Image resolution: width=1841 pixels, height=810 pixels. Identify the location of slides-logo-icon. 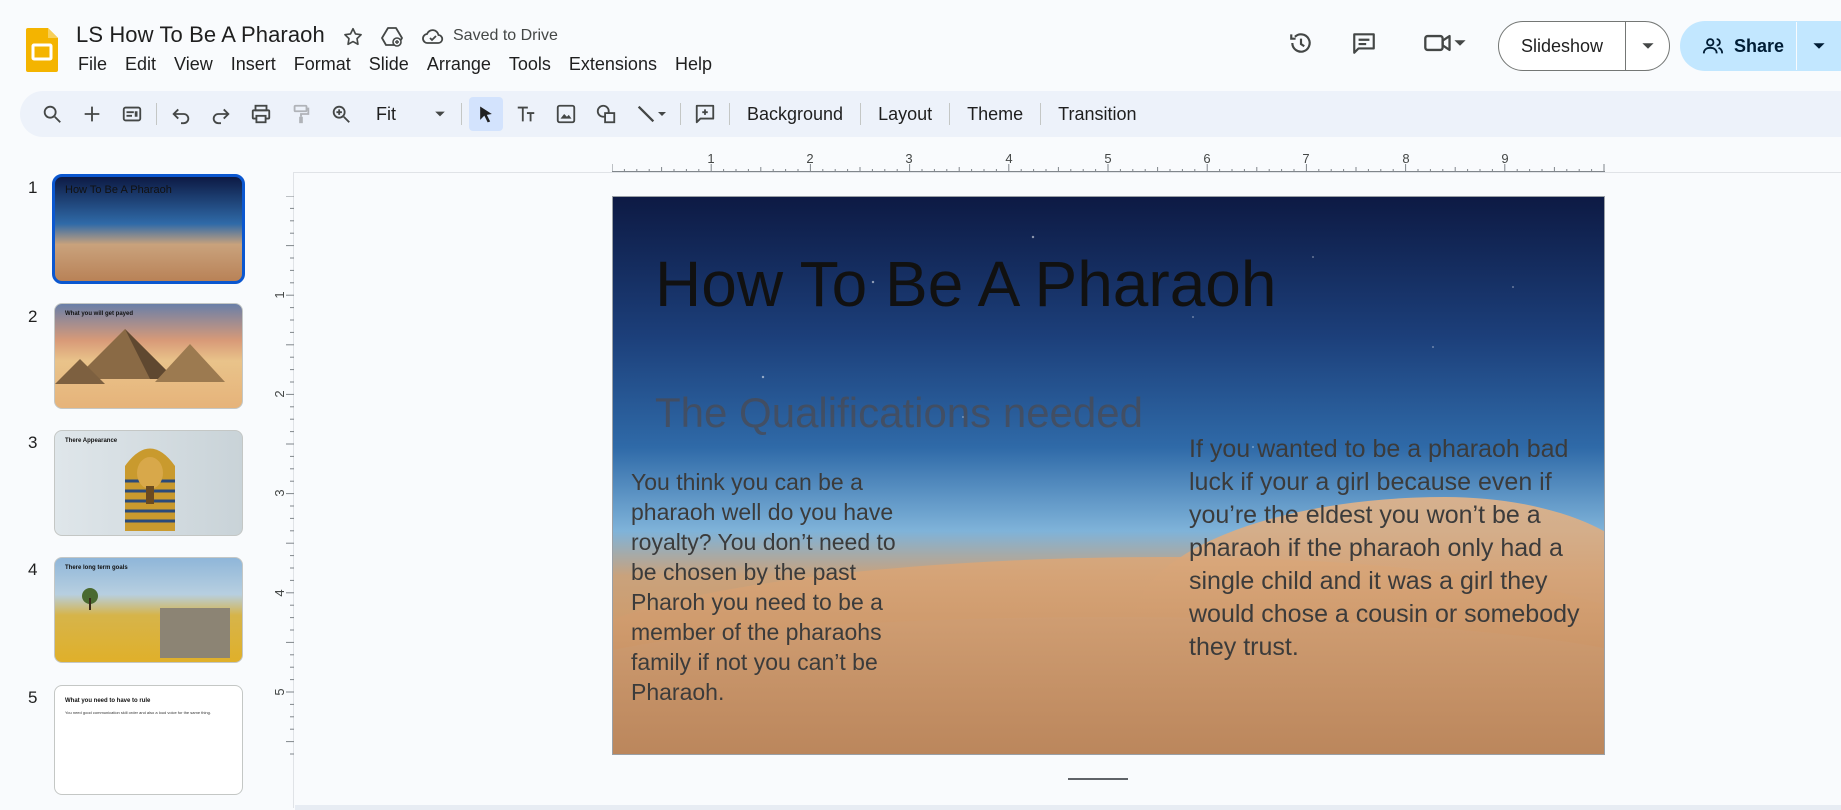
(42, 50).